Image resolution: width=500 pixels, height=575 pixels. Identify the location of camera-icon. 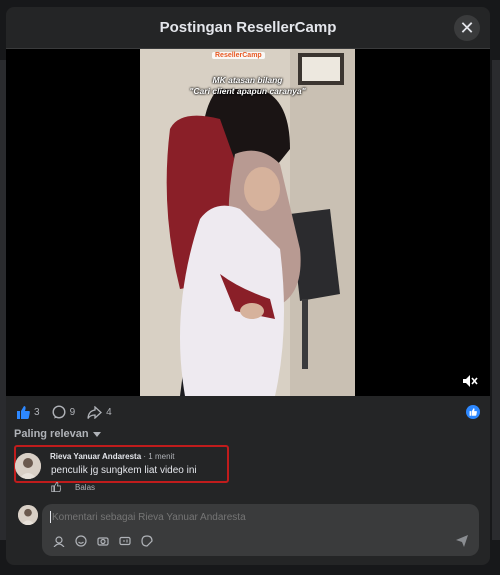
(103, 541).